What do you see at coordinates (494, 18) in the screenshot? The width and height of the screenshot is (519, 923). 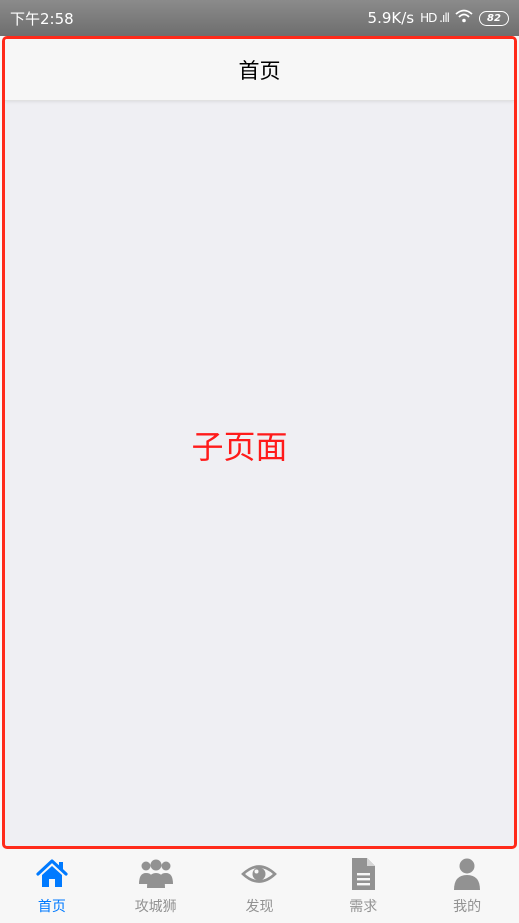 I see `battery-icon: 82` at bounding box center [494, 18].